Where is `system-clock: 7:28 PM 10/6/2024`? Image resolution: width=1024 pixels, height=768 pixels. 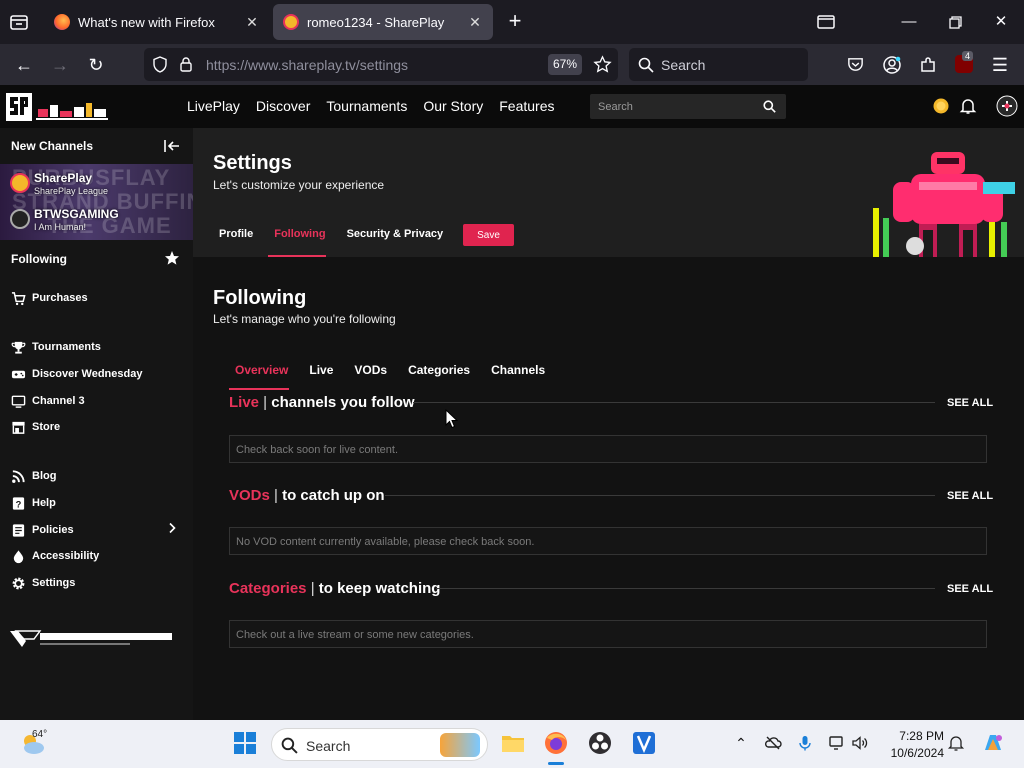
system-clock: 7:28 PM 10/6/2024 is located at coordinates (911, 745).